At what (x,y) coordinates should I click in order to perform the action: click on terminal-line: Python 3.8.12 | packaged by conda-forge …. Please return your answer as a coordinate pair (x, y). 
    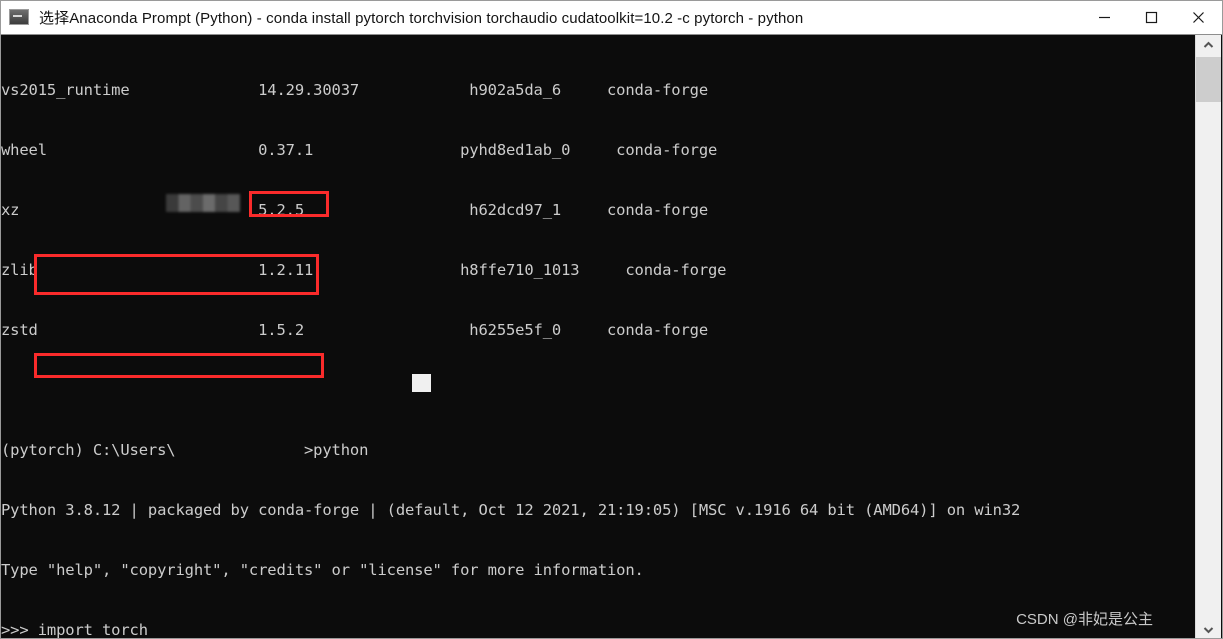
    Looking at the image, I should click on (511, 510).